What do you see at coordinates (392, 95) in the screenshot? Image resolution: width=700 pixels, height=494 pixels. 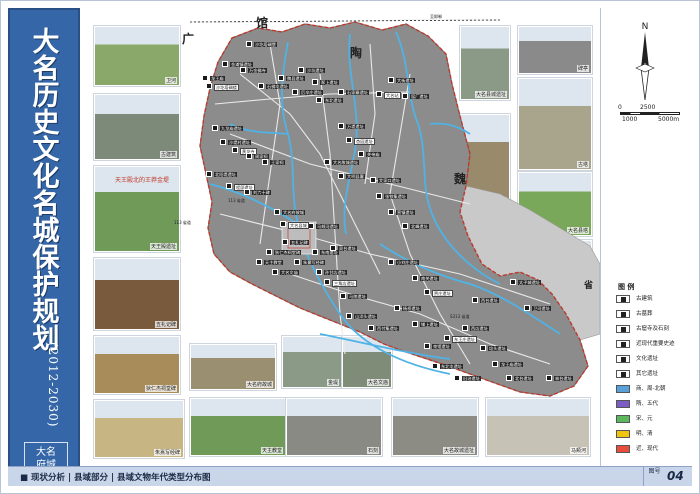 I see `heritage-site-label: 大名站` at bounding box center [392, 95].